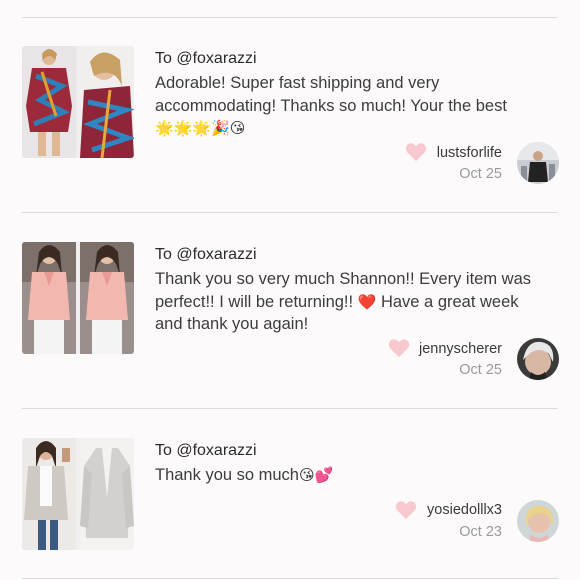 The height and width of the screenshot is (580, 580). I want to click on divider-top, so click(290, 17).